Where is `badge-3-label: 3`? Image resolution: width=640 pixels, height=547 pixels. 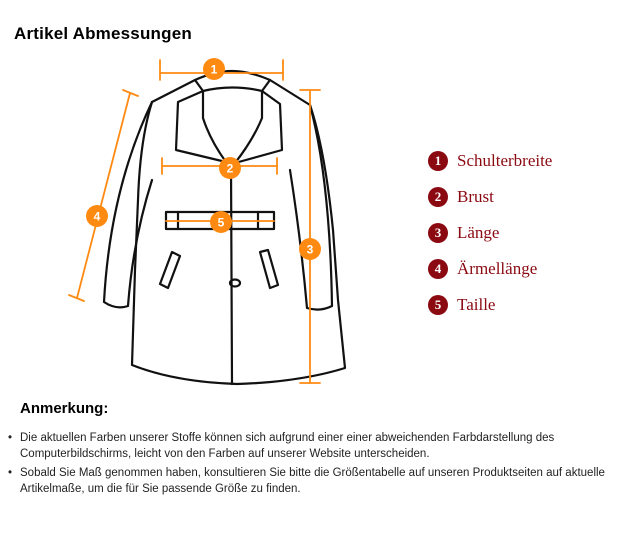
badge-3-label: 3 is located at coordinates (310, 250).